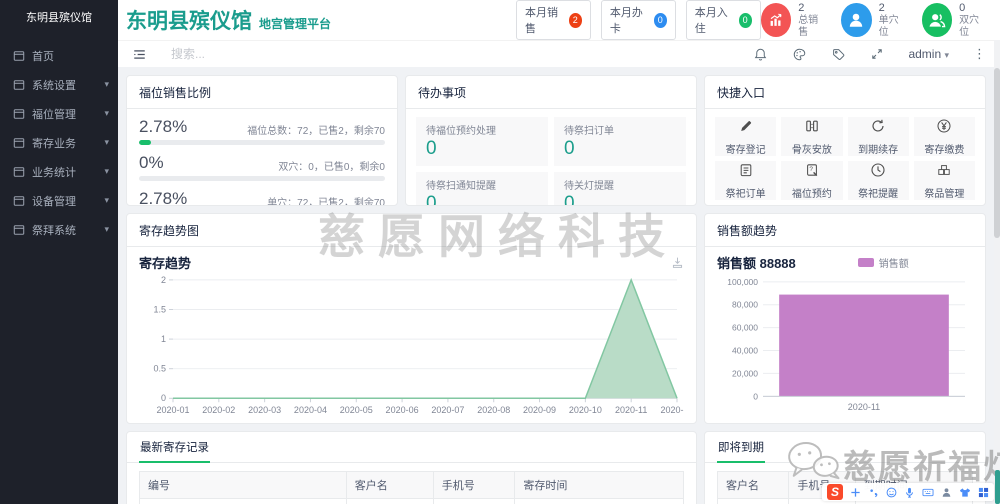  I want to click on quick-ashes-placement: 骨灰安放, so click(812, 136).